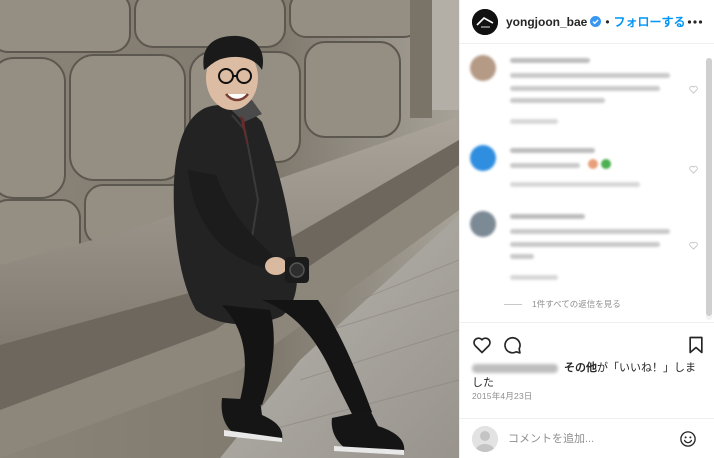  I want to click on comment-icon, so click(512, 345).